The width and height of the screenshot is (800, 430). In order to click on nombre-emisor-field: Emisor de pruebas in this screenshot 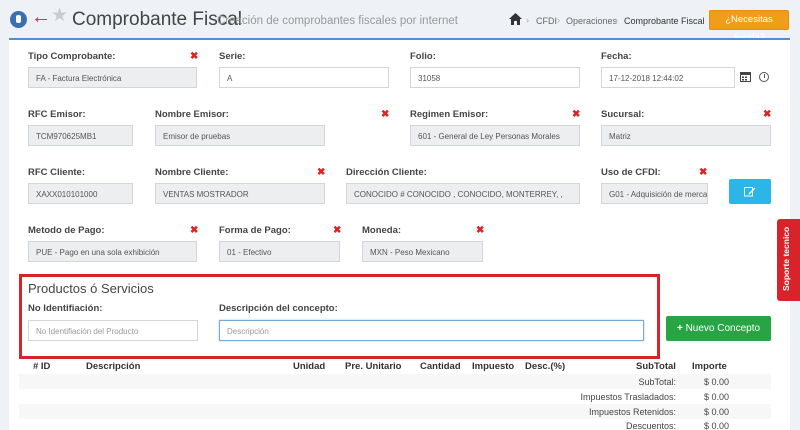, I will do `click(240, 135)`.